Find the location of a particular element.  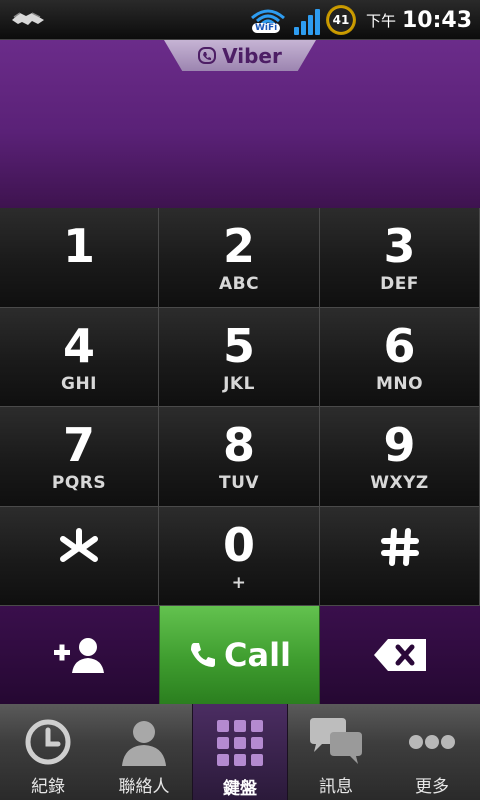

tab-keypad: 鍵盤 is located at coordinates (240, 752).